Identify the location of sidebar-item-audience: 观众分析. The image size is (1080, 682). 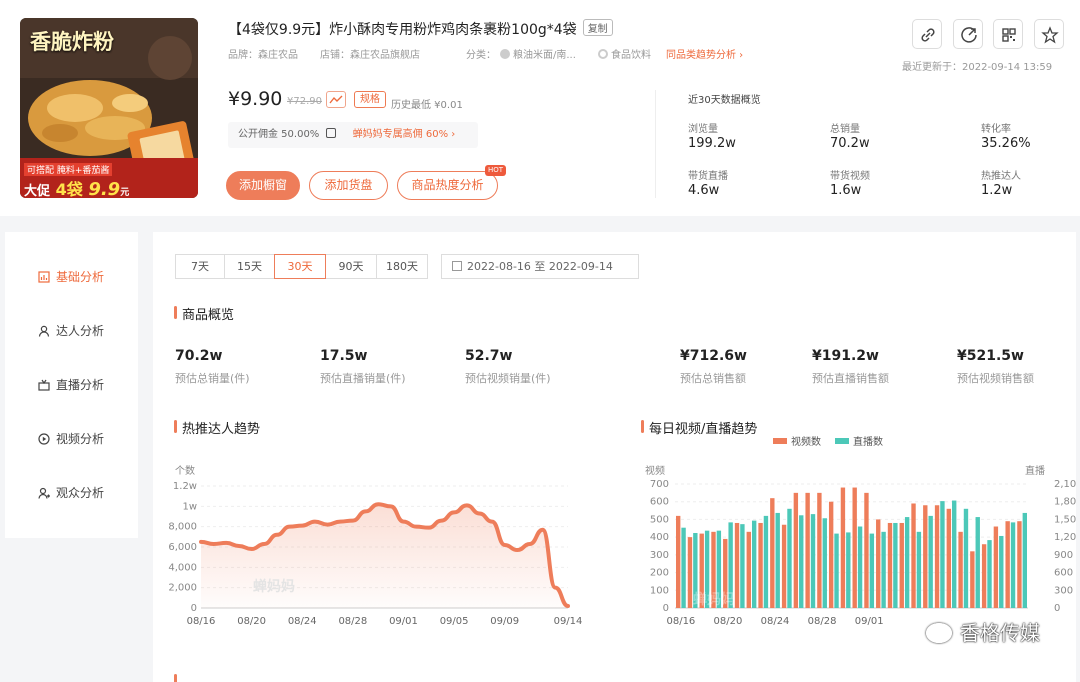
(71, 492).